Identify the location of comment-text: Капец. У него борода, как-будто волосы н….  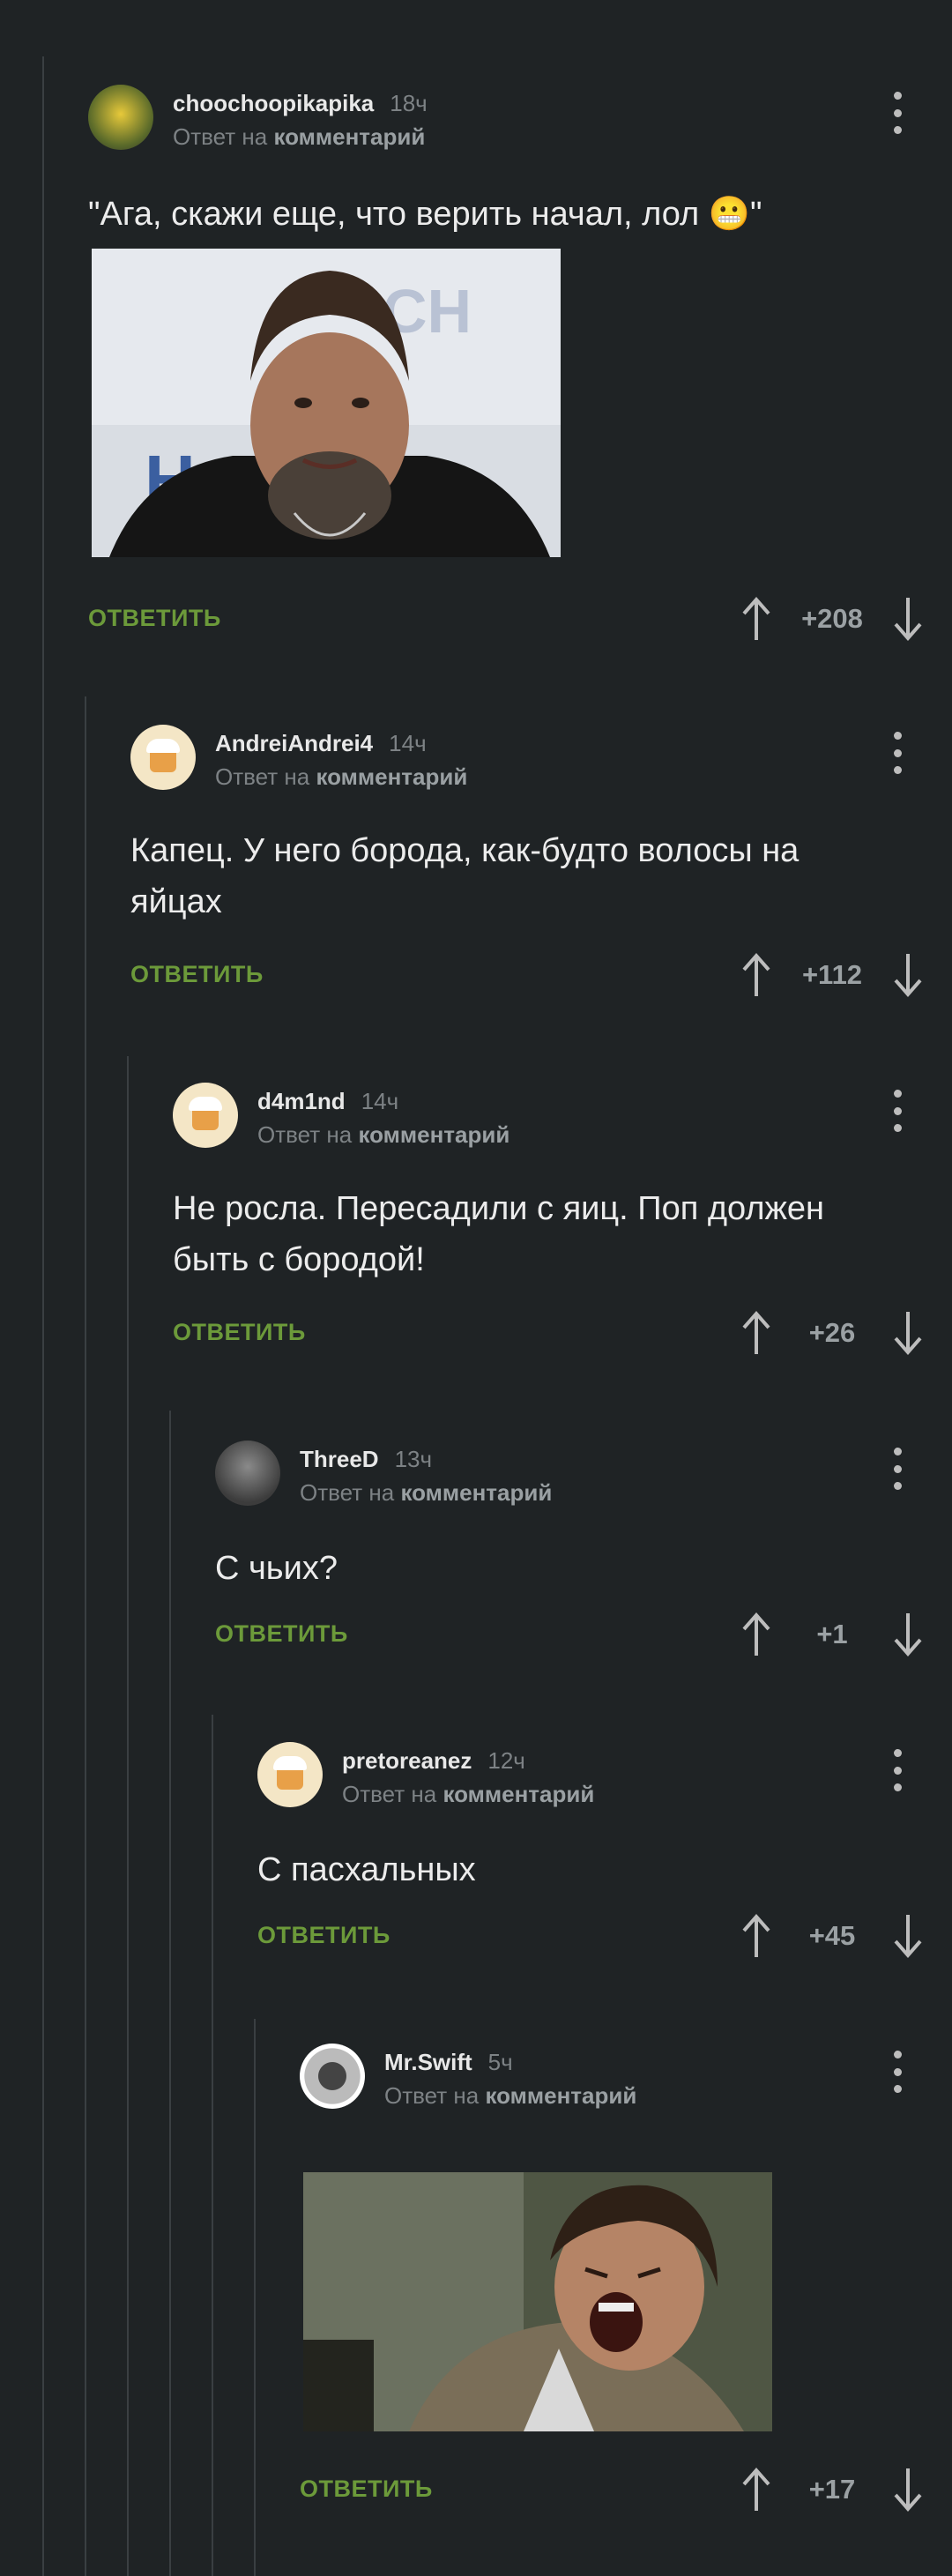
(465, 876).